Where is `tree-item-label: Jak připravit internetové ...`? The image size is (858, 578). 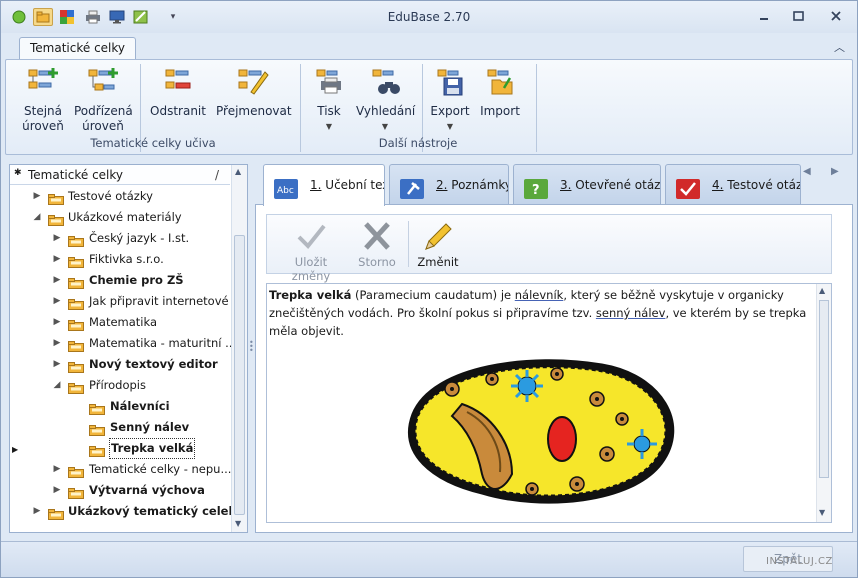 tree-item-label: Jak připravit internetové ... is located at coordinates (166, 301).